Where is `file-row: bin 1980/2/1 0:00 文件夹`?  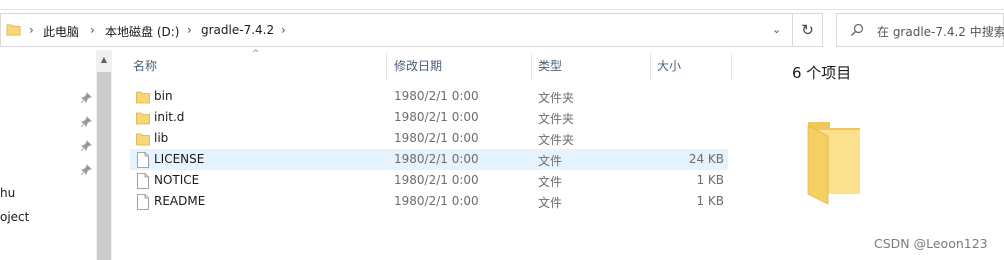
file-row: bin 1980/2/1 0:00 文件夹 is located at coordinates (429, 96).